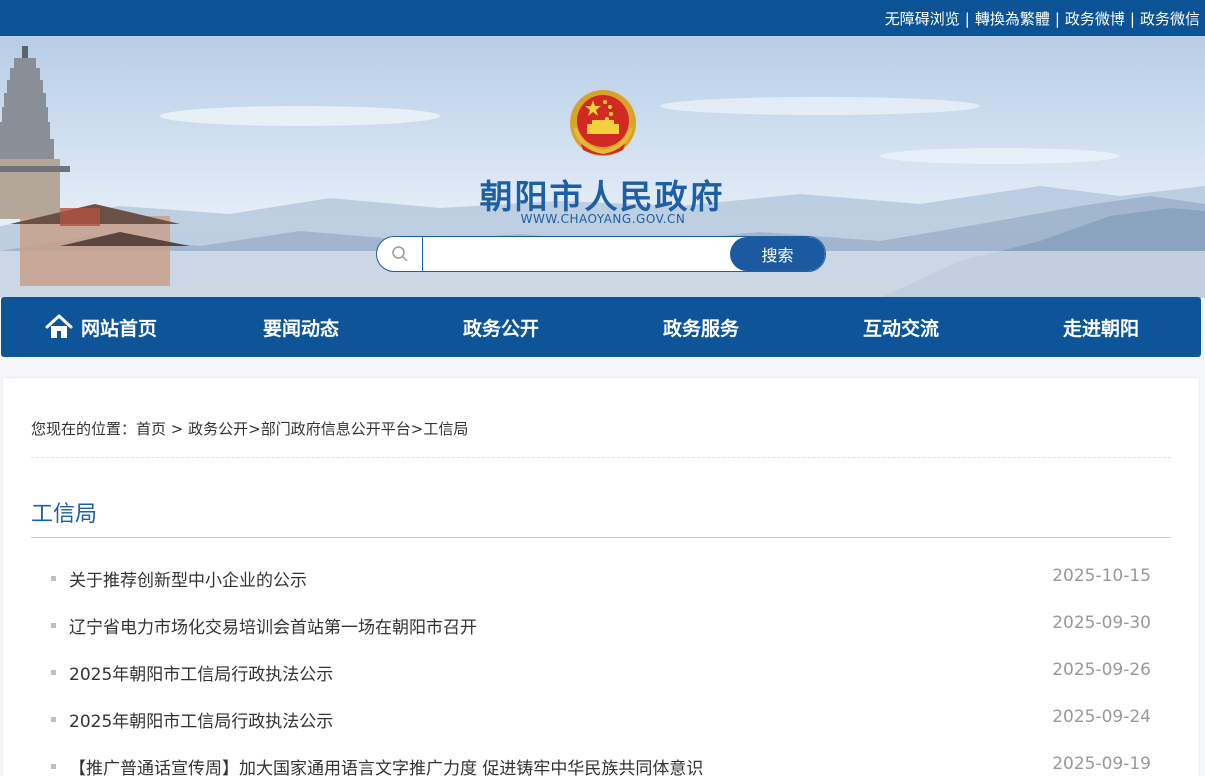  Describe the element at coordinates (1170, 18) in the screenshot. I see `wechat-link: 政务微信` at that location.